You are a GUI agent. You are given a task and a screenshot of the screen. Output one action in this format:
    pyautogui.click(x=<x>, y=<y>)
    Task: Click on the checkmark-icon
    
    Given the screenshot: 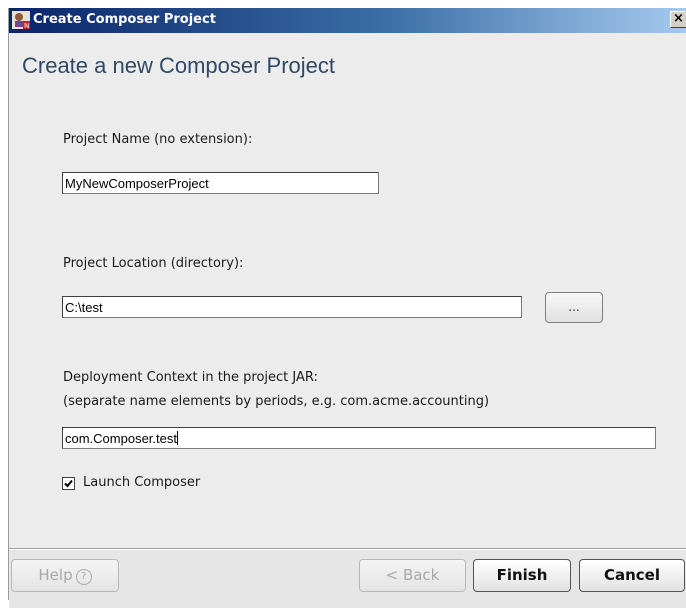 What is the action you would take?
    pyautogui.click(x=68, y=483)
    